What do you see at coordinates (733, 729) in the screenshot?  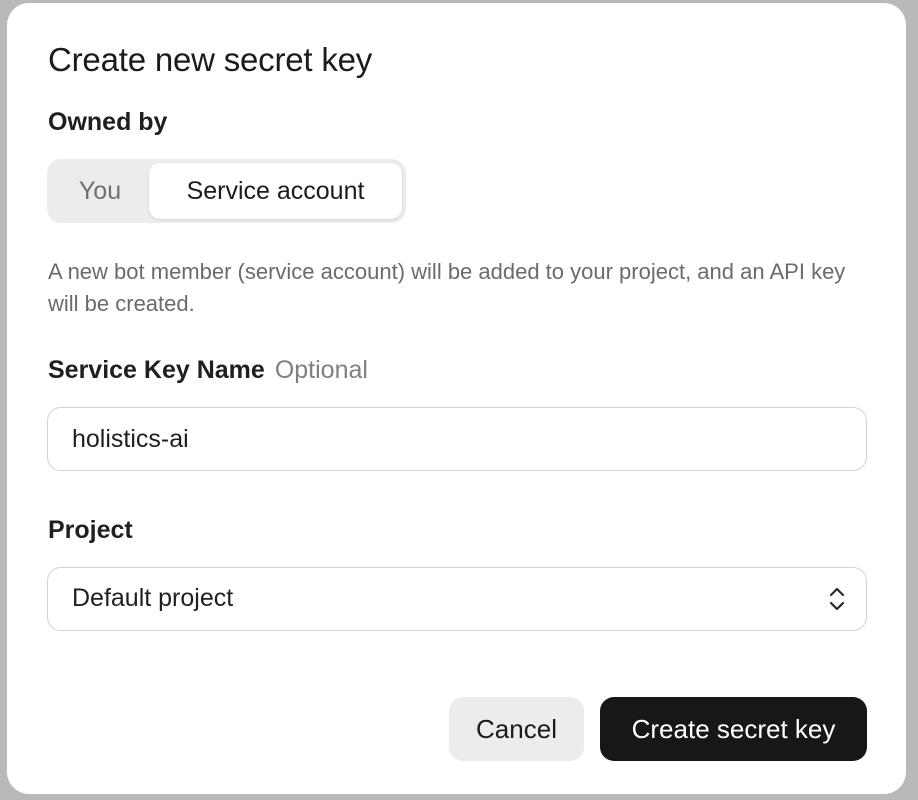 I see `create-secret-key-button: Create secret key` at bounding box center [733, 729].